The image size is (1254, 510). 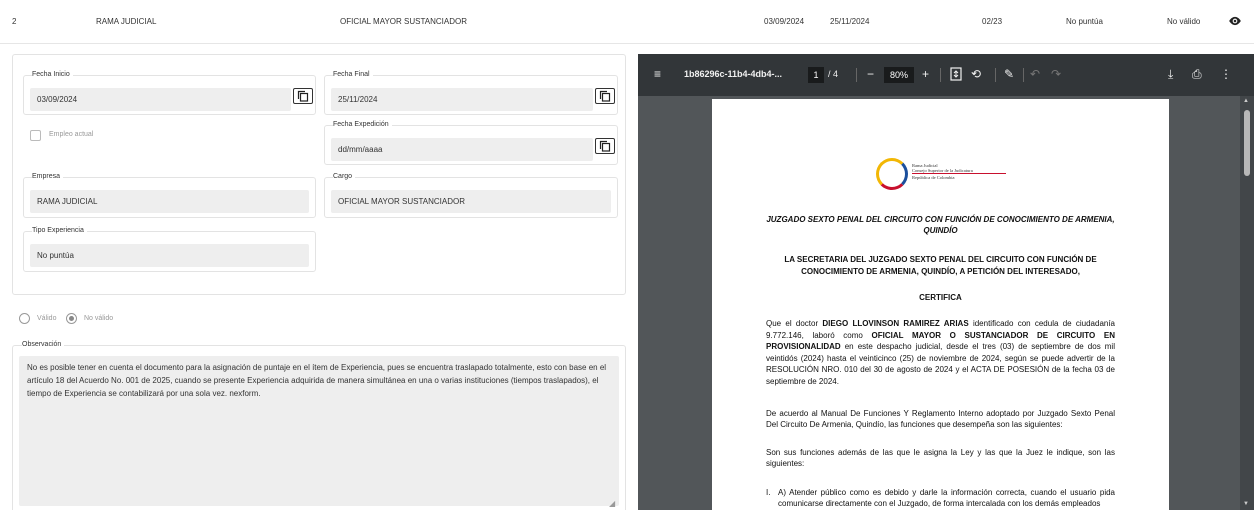 I want to click on zoom-in-icon: +, so click(x=925, y=74).